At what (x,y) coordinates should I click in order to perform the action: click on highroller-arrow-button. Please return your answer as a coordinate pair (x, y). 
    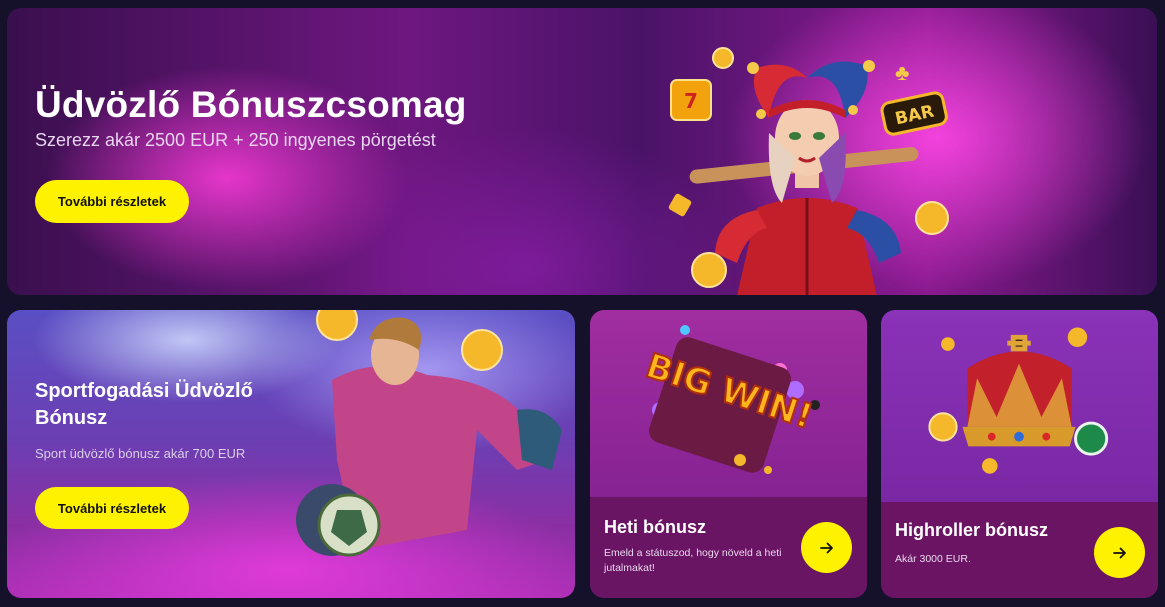
    Looking at the image, I should click on (1119, 552).